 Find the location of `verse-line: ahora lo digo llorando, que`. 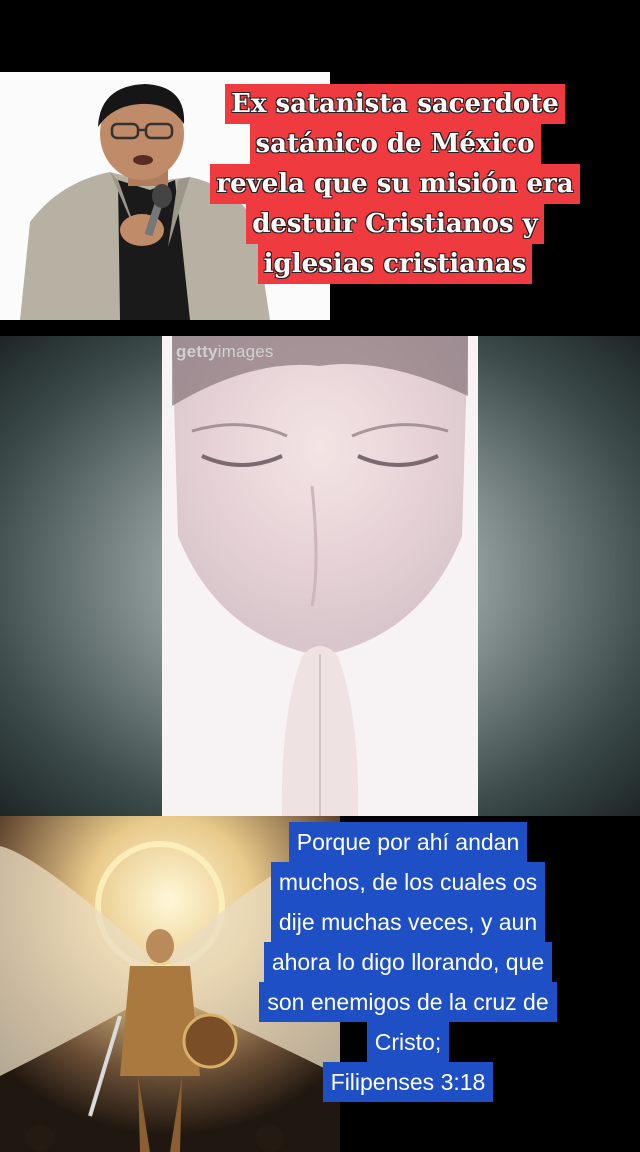

verse-line: ahora lo digo llorando, que is located at coordinates (408, 962).